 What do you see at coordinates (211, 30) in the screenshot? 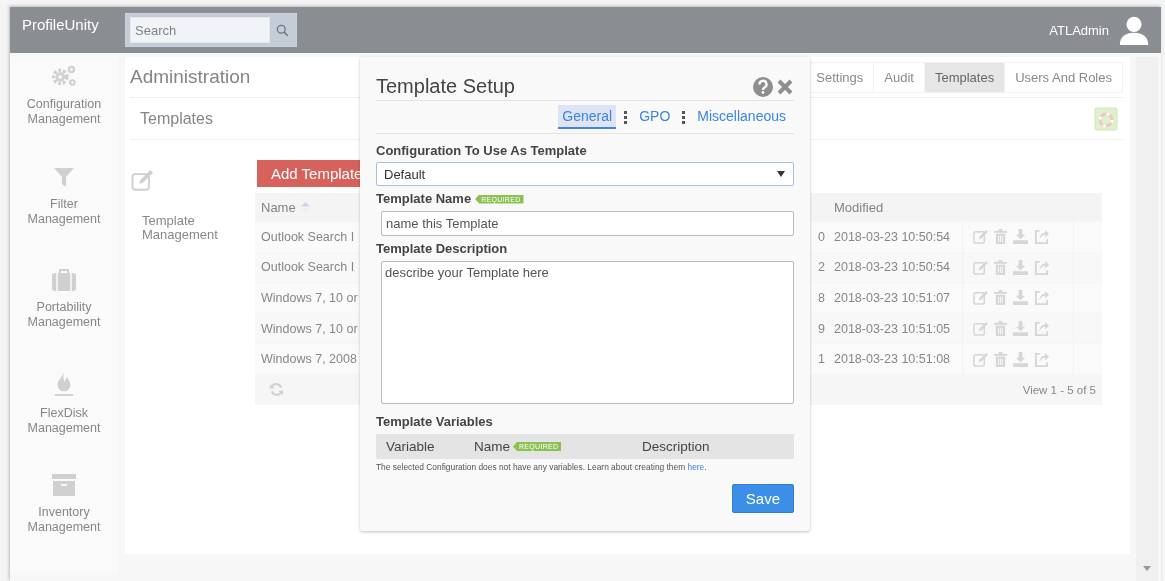
I see `search-field: Search` at bounding box center [211, 30].